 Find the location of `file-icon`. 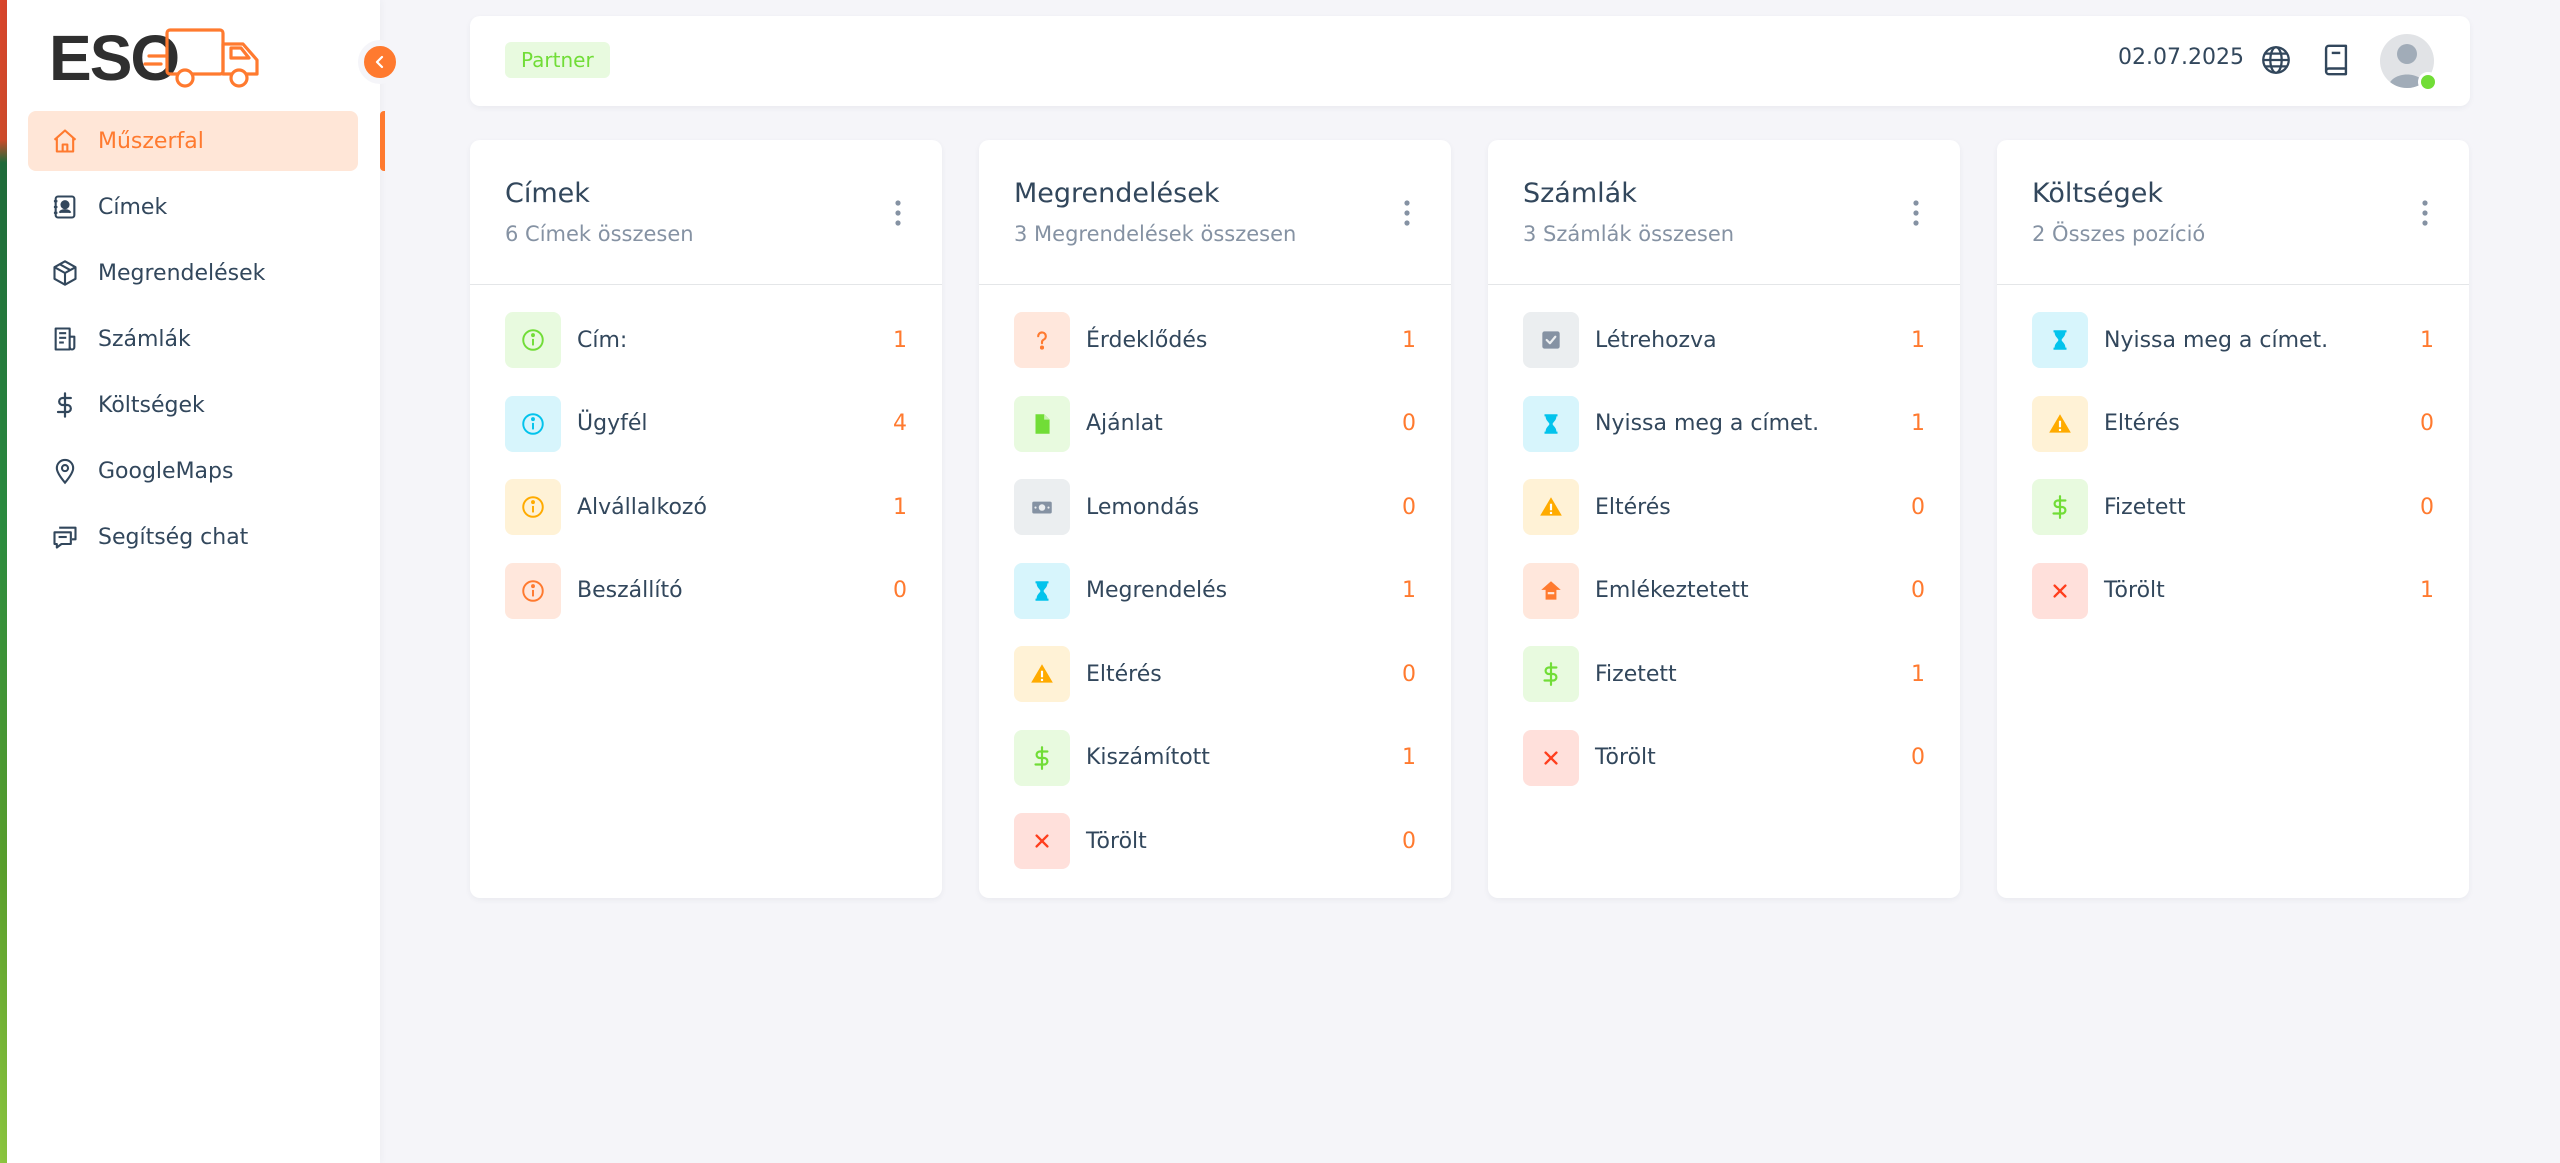

file-icon is located at coordinates (1042, 423).